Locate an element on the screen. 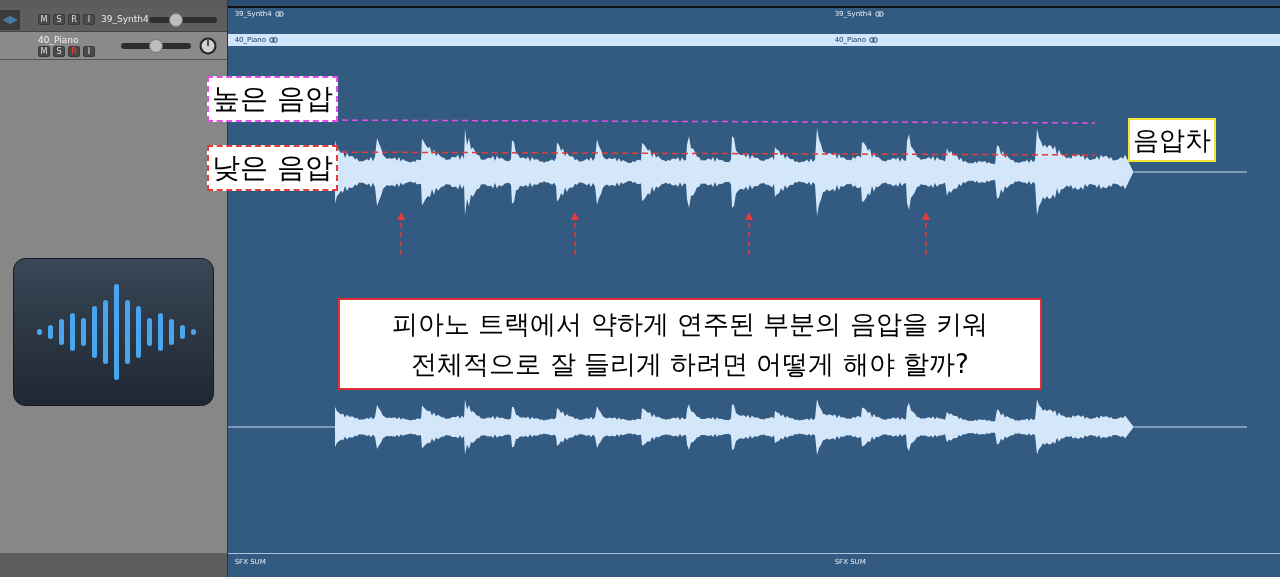 This screenshot has height=577, width=1280. track-button: R is located at coordinates (74, 19).